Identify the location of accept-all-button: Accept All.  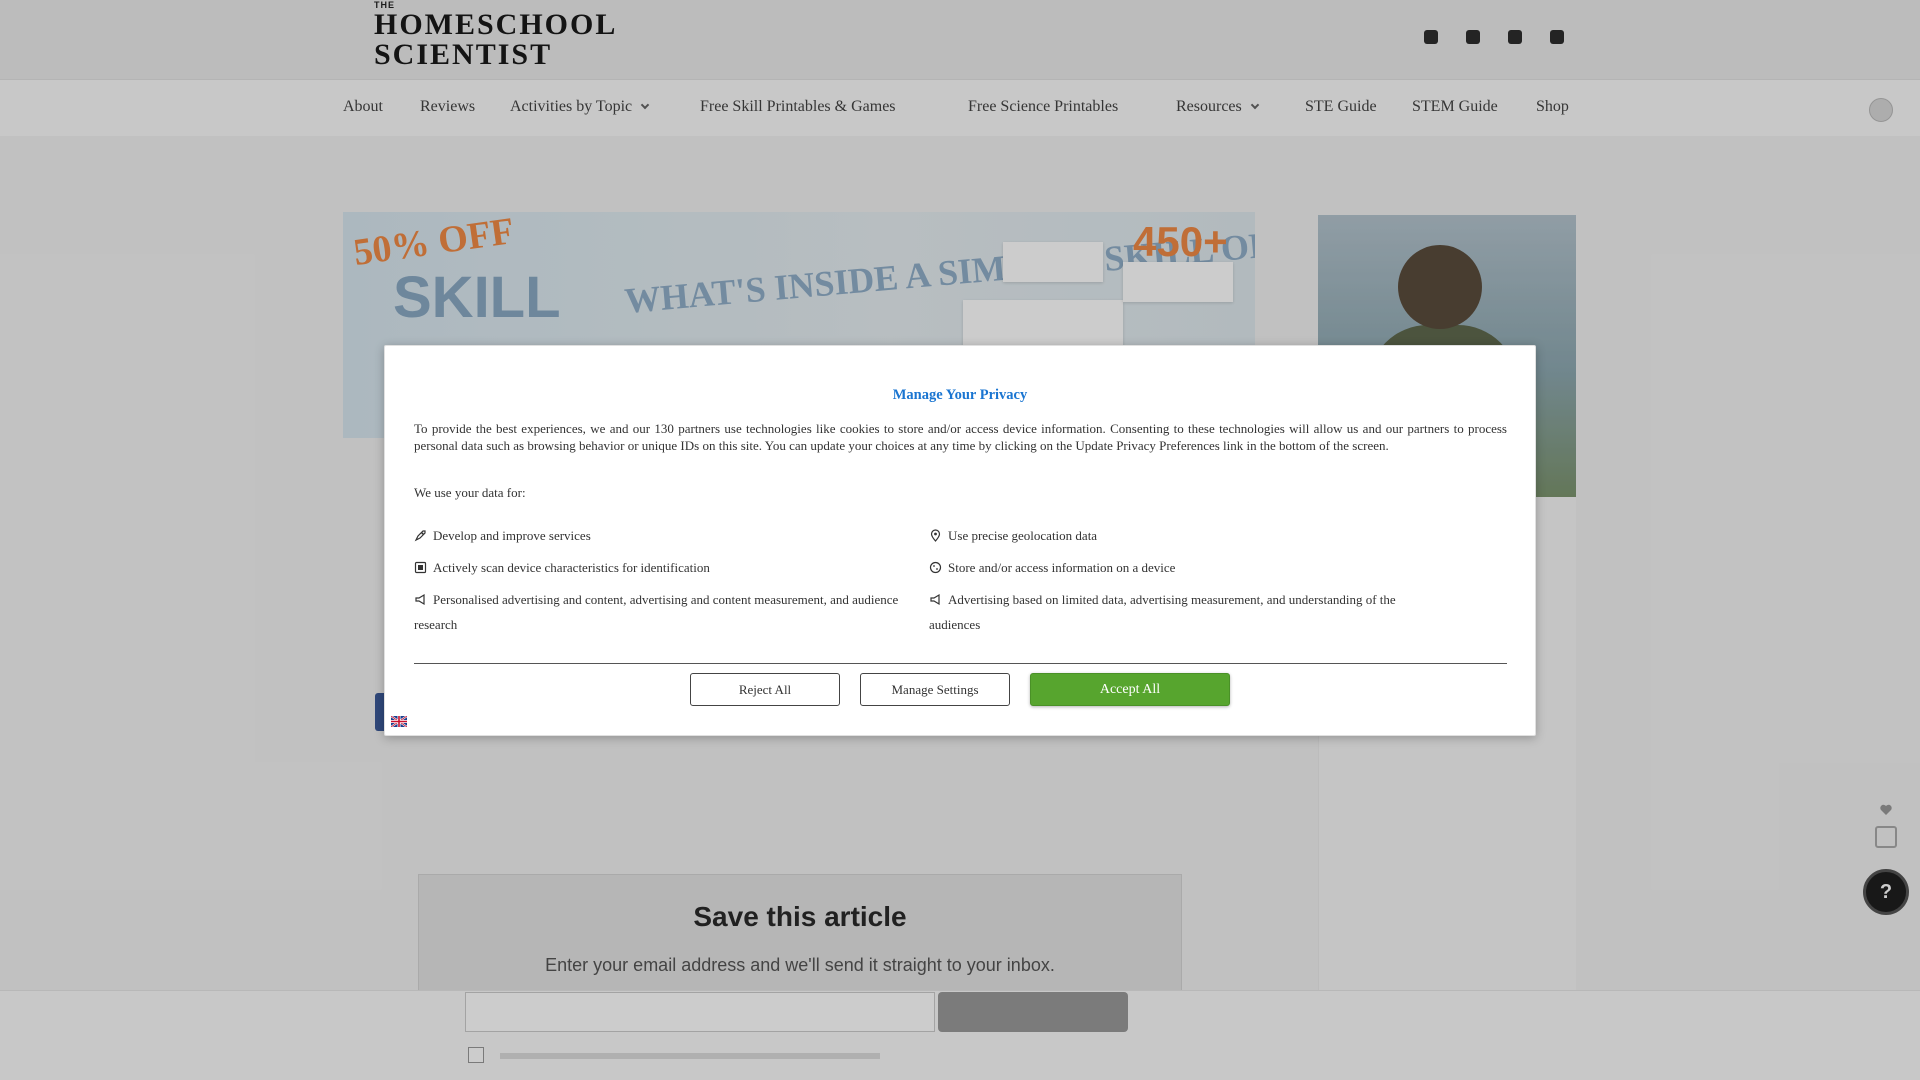
(1130, 689).